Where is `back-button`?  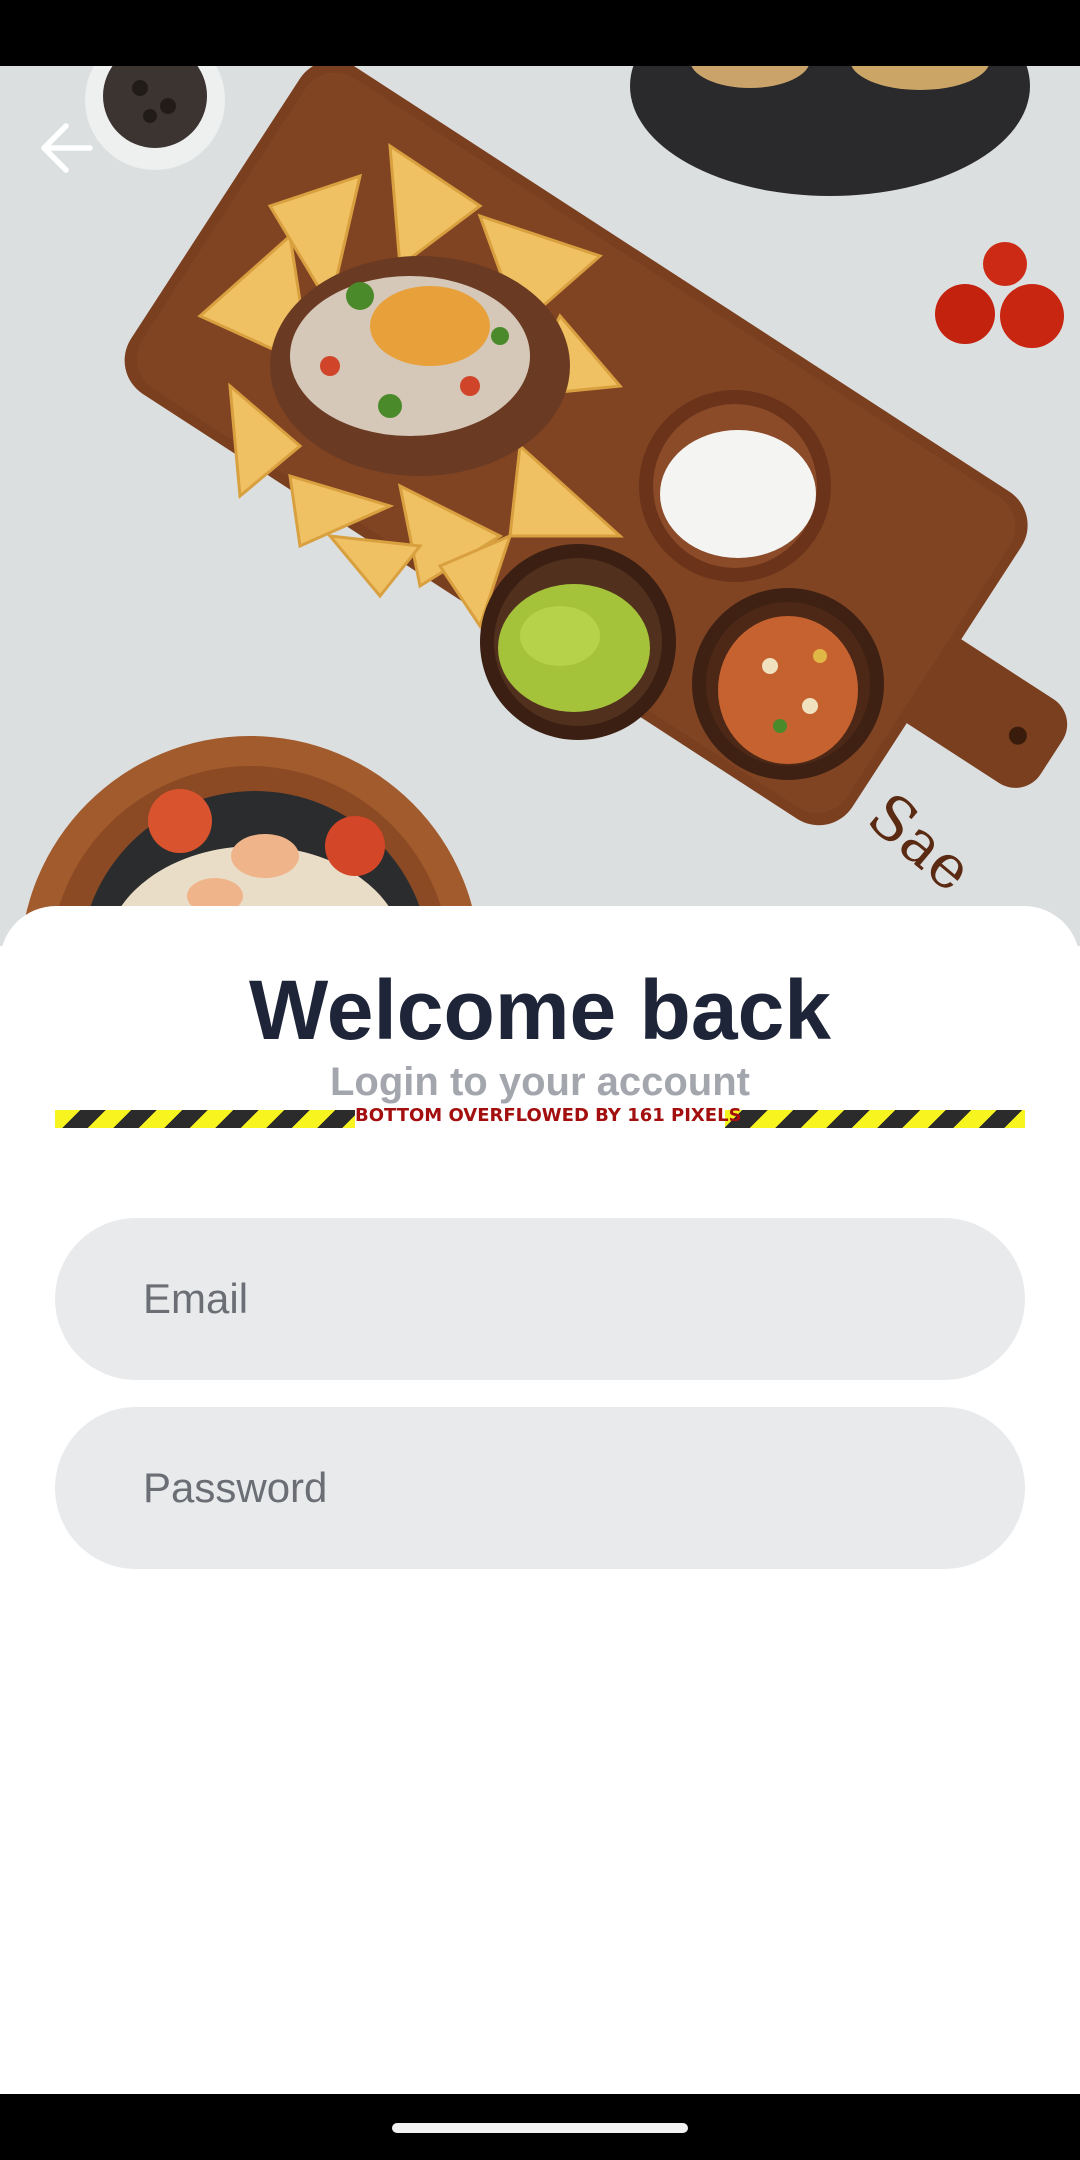 back-button is located at coordinates (66, 148).